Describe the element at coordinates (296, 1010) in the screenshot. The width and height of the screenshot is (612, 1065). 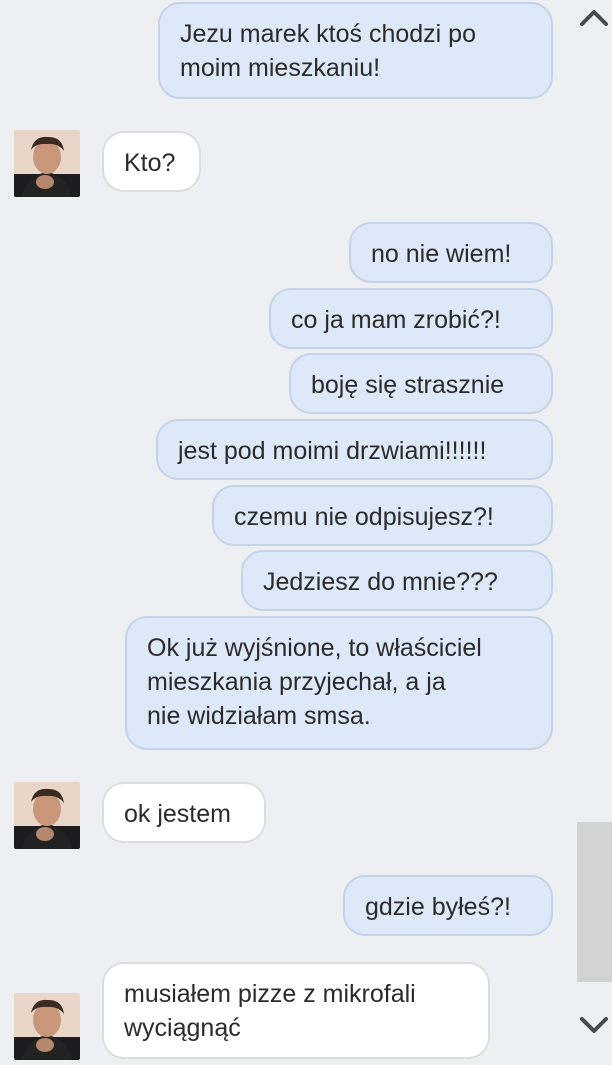
I see `message-incoming: musiałem pizze z mikrofali wyciągnąć` at that location.